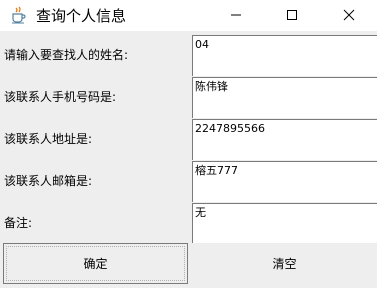  Describe the element at coordinates (188, 140) in the screenshot. I see `form-row-address: 该联系人地址是: 2247895566` at that location.